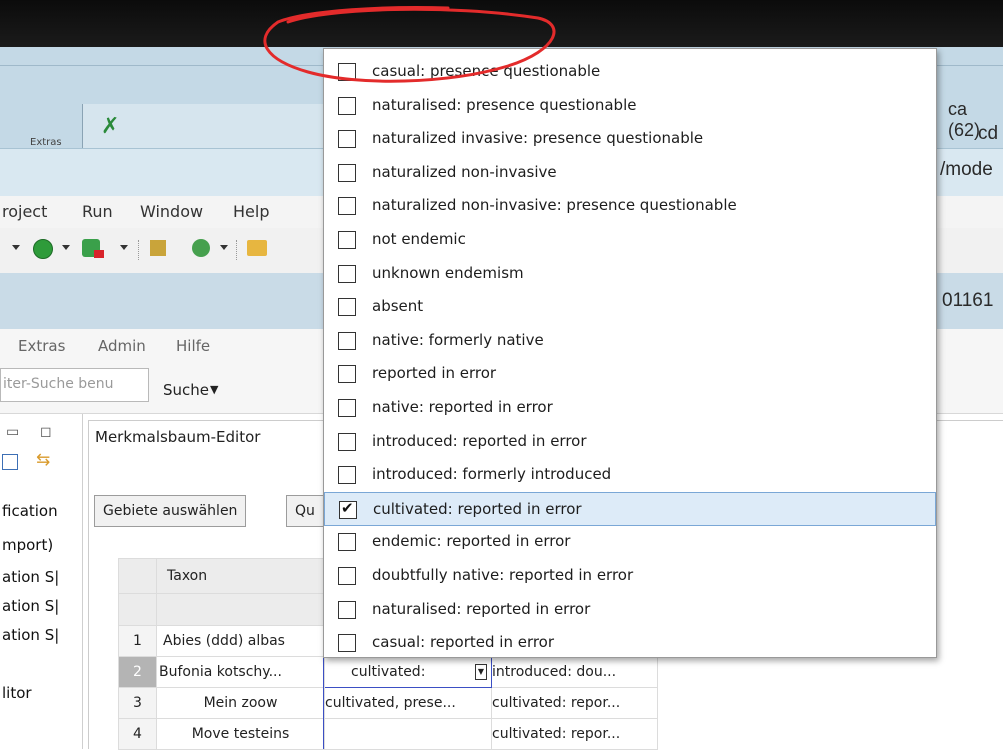 This screenshot has height=750, width=1003. I want to click on menu-hilfe: Hilfe, so click(193, 346).